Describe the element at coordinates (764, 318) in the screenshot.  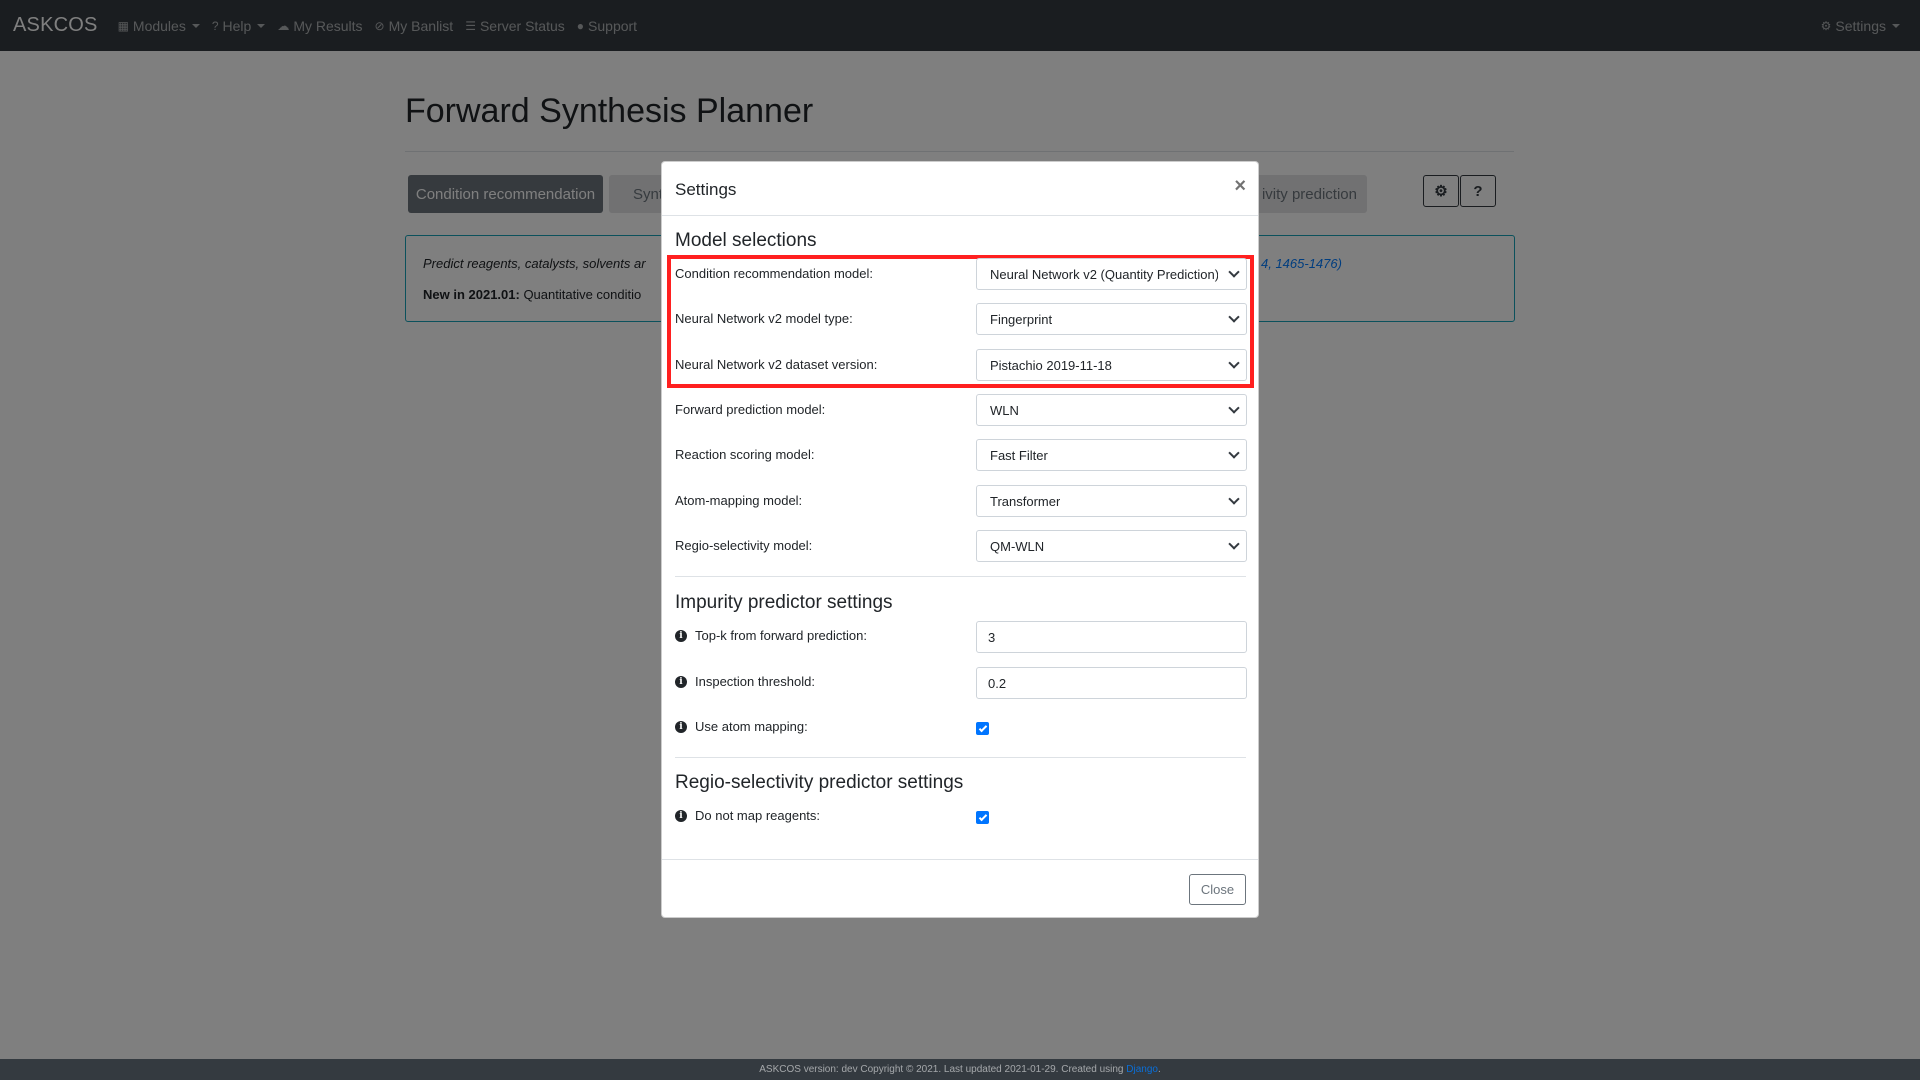
I see `nn-type-label: Neural Network v2 model type:` at that location.